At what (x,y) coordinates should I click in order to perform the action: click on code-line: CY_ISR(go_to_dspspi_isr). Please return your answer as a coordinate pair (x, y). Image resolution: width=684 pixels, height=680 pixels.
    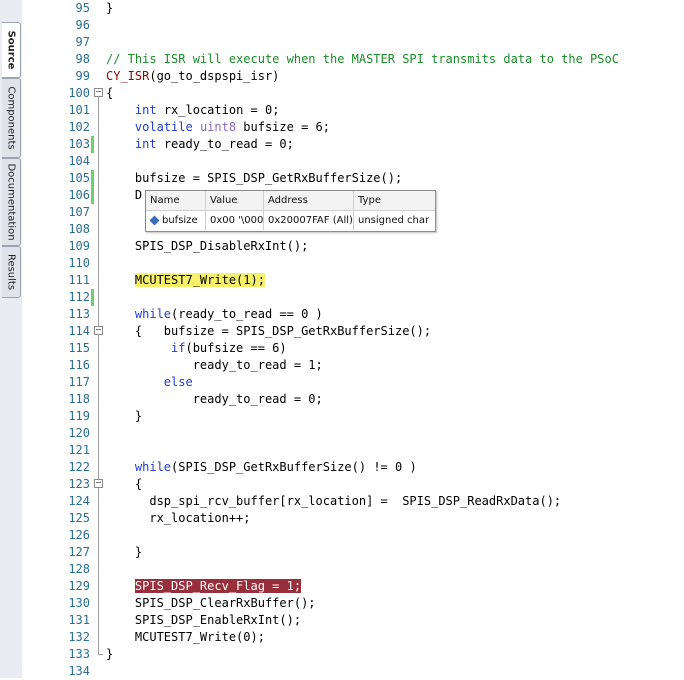
    Looking at the image, I should click on (192, 76).